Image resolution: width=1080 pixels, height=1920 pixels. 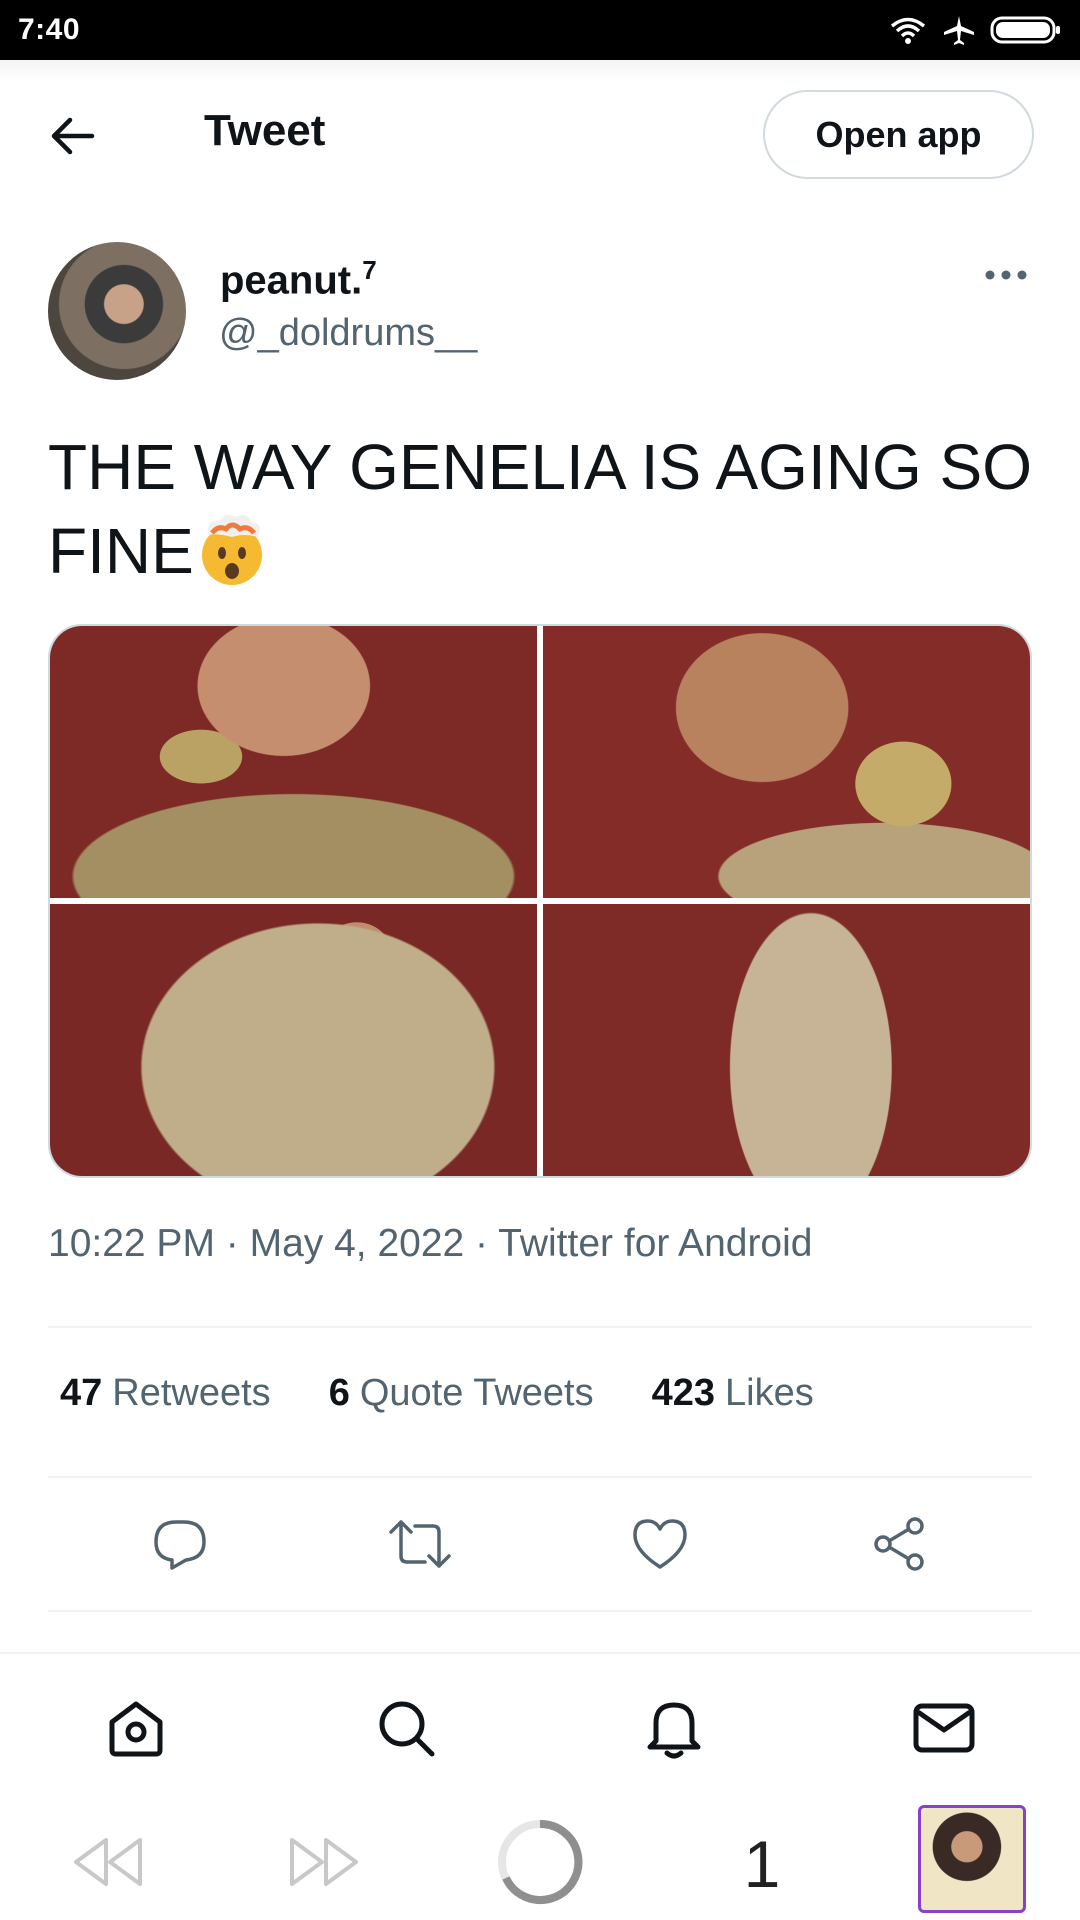 I want to click on back-button, so click(x=72, y=138).